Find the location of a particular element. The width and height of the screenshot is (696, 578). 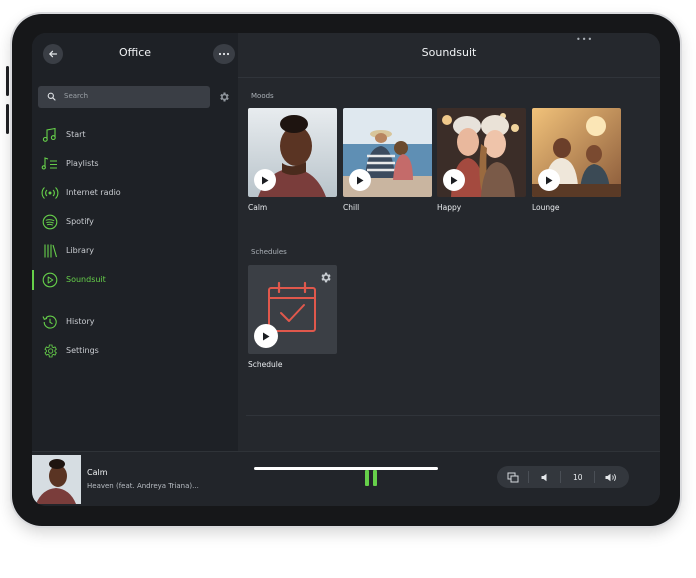

sidebar-item-label: Internet radio is located at coordinates (93, 192).